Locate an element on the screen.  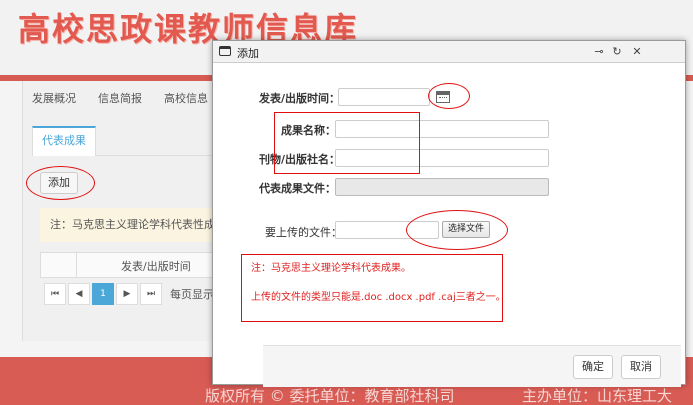
result-file-label: 代表成果文件： is located at coordinates (297, 188).